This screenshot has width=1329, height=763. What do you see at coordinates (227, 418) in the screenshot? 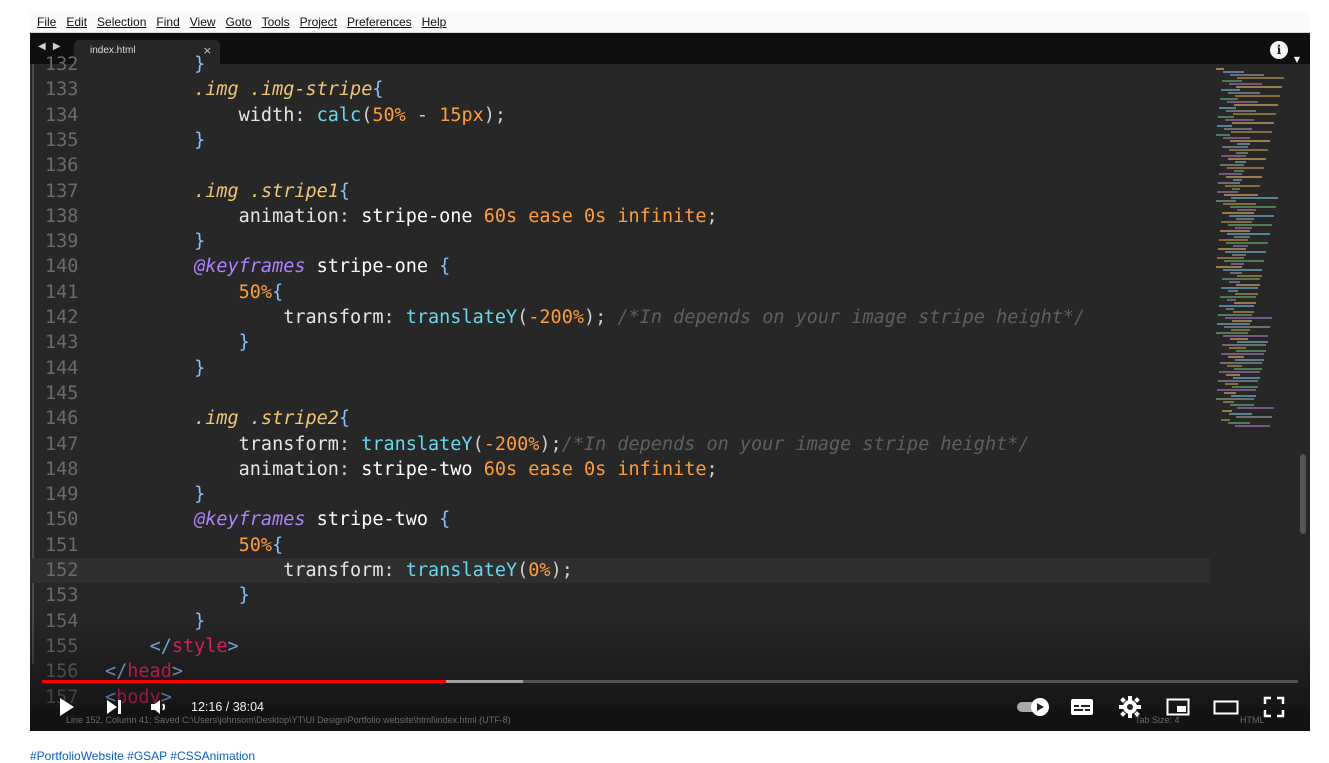
I see `line-code: .img .stripe2{` at bounding box center [227, 418].